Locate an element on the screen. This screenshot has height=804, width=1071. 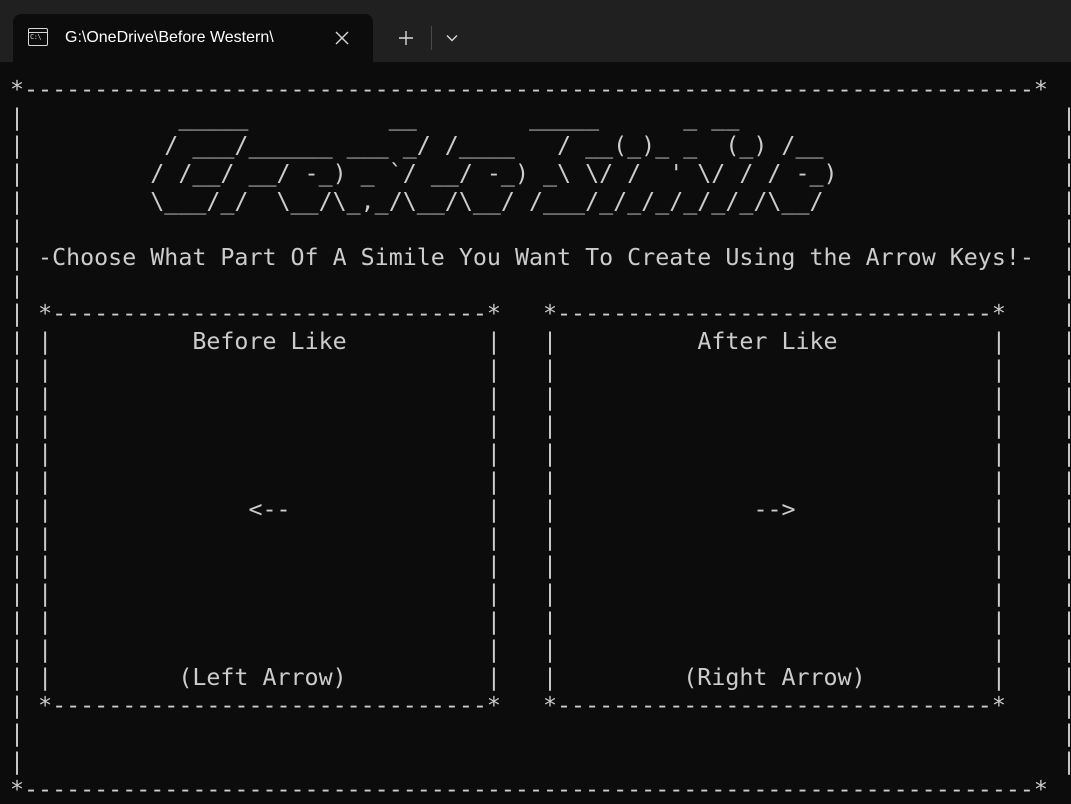
terminal-line: | | (Left Arrow) | | (Right Arrow) | | is located at coordinates (540, 677).